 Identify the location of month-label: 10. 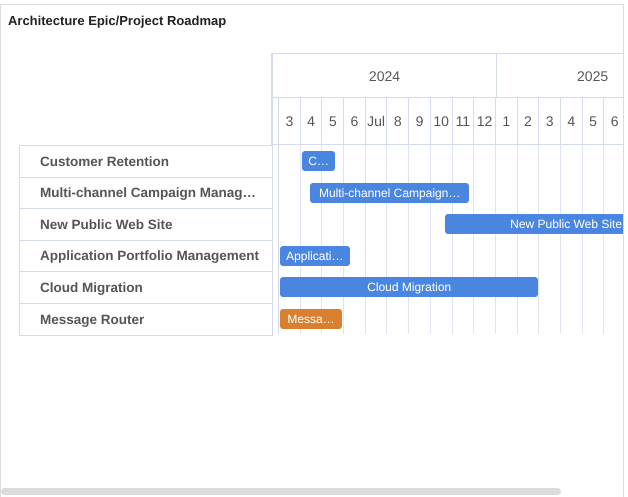
(441, 121).